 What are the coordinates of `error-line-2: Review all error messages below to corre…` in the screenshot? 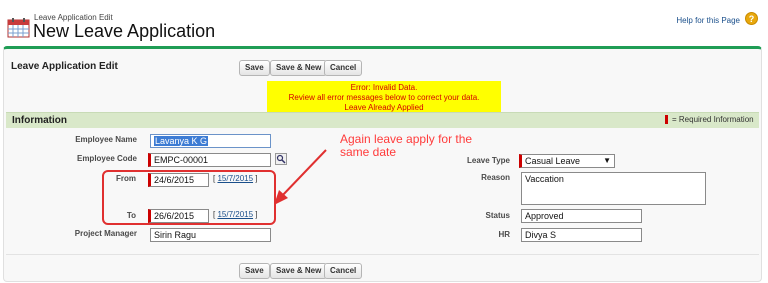 It's located at (384, 97).